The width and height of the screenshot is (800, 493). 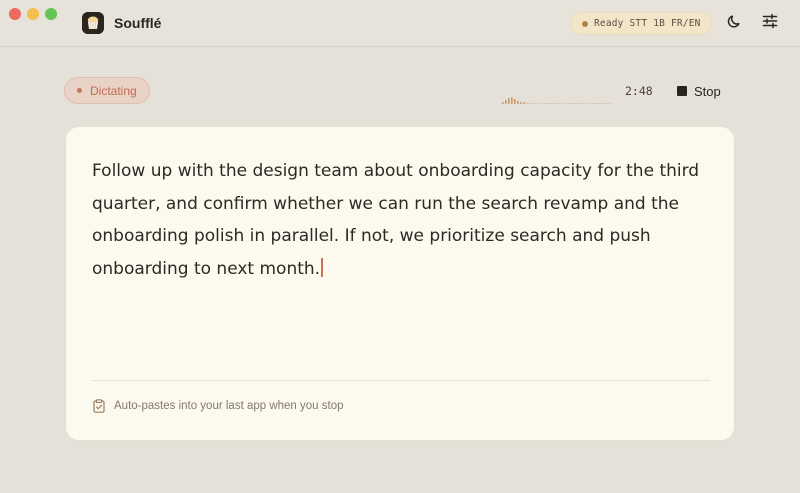 What do you see at coordinates (682, 91) in the screenshot?
I see `stop-icon` at bounding box center [682, 91].